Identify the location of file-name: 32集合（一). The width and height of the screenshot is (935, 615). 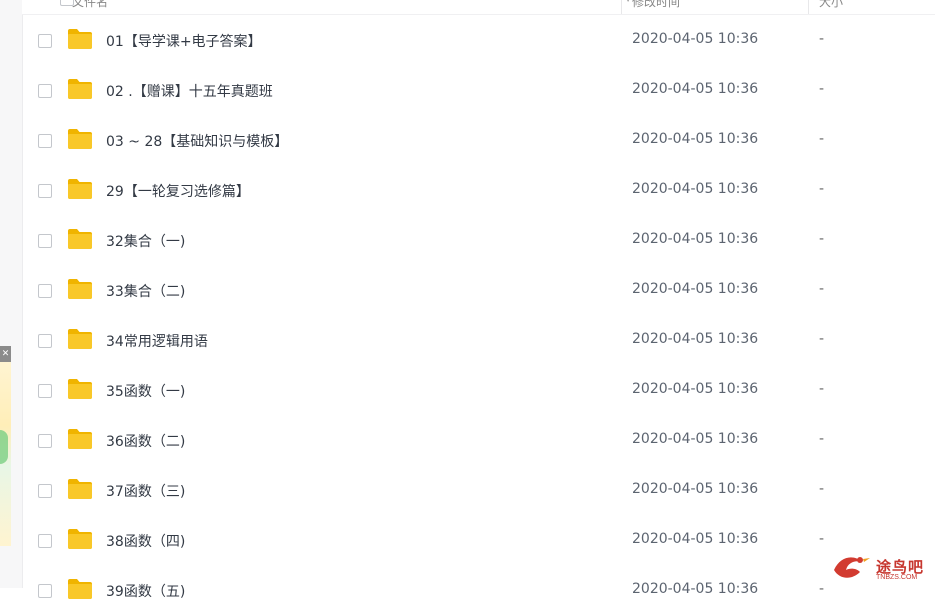
(145, 241).